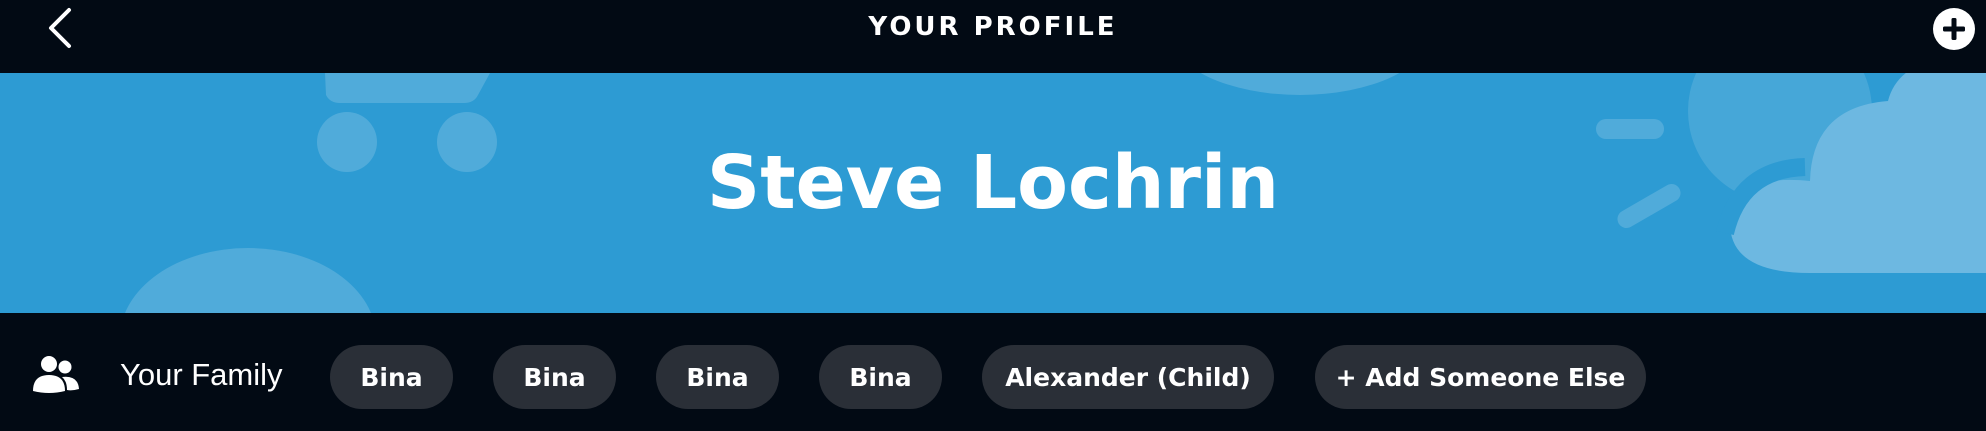 This screenshot has height=431, width=1986. What do you see at coordinates (1128, 377) in the screenshot?
I see `family-member-chip: Alexander (Child)` at bounding box center [1128, 377].